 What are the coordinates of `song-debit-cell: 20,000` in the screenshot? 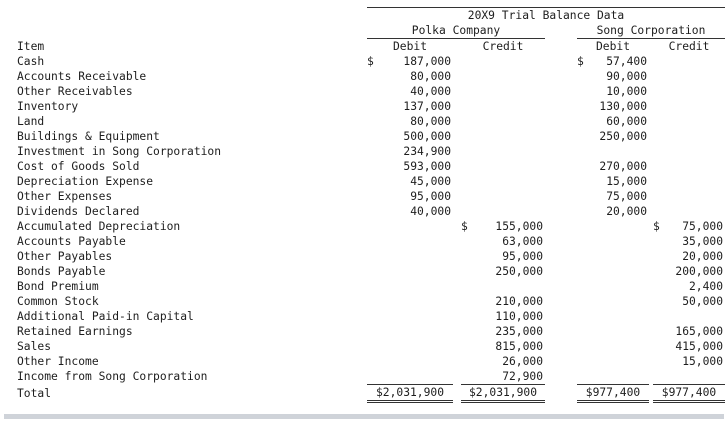 It's located at (613, 211).